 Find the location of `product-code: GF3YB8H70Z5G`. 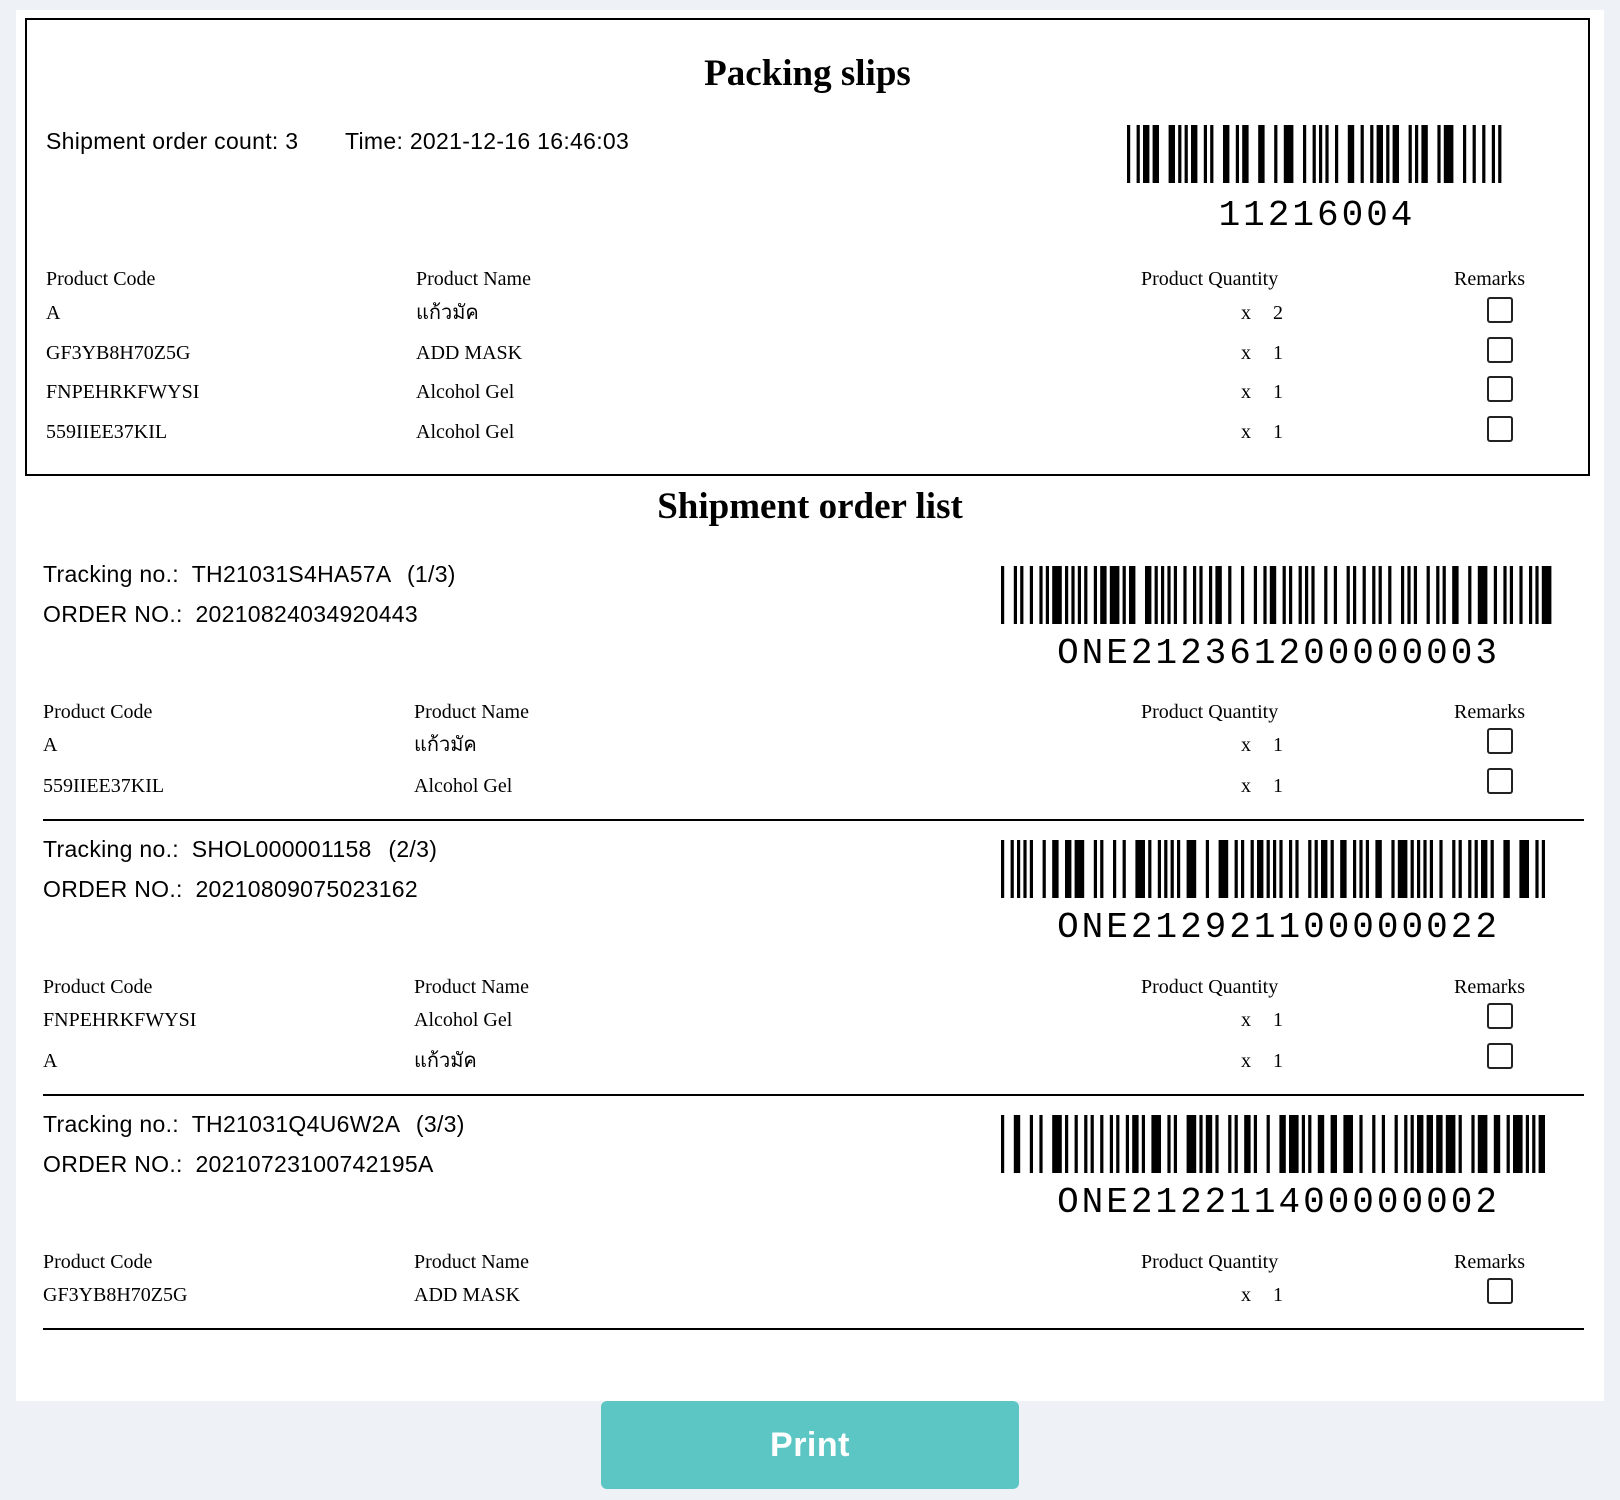

product-code: GF3YB8H70Z5G is located at coordinates (115, 1295).